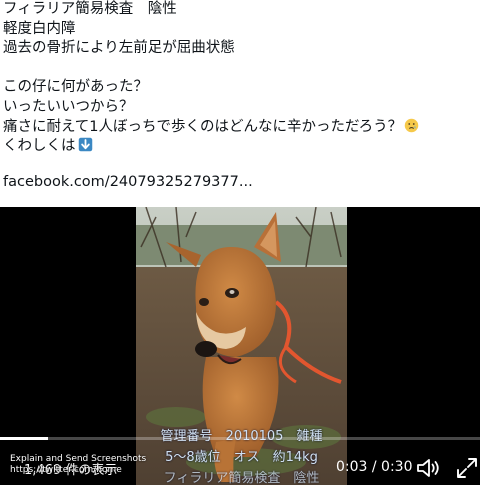 The height and width of the screenshot is (485, 480). What do you see at coordinates (39, 28) in the screenshot?
I see `tweet-line-2: 軽度白内障` at bounding box center [39, 28].